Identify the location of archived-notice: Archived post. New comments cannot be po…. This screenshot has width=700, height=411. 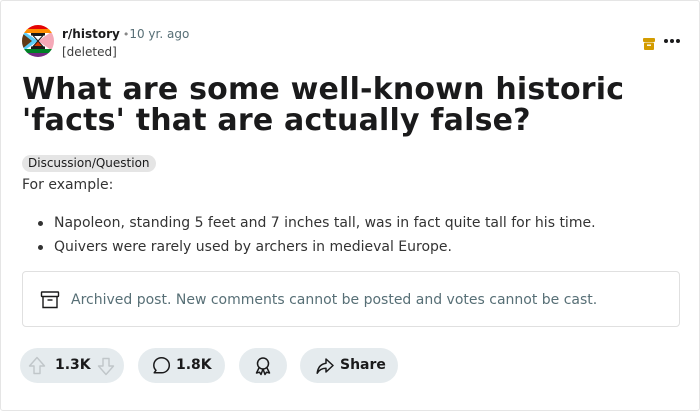
(351, 299).